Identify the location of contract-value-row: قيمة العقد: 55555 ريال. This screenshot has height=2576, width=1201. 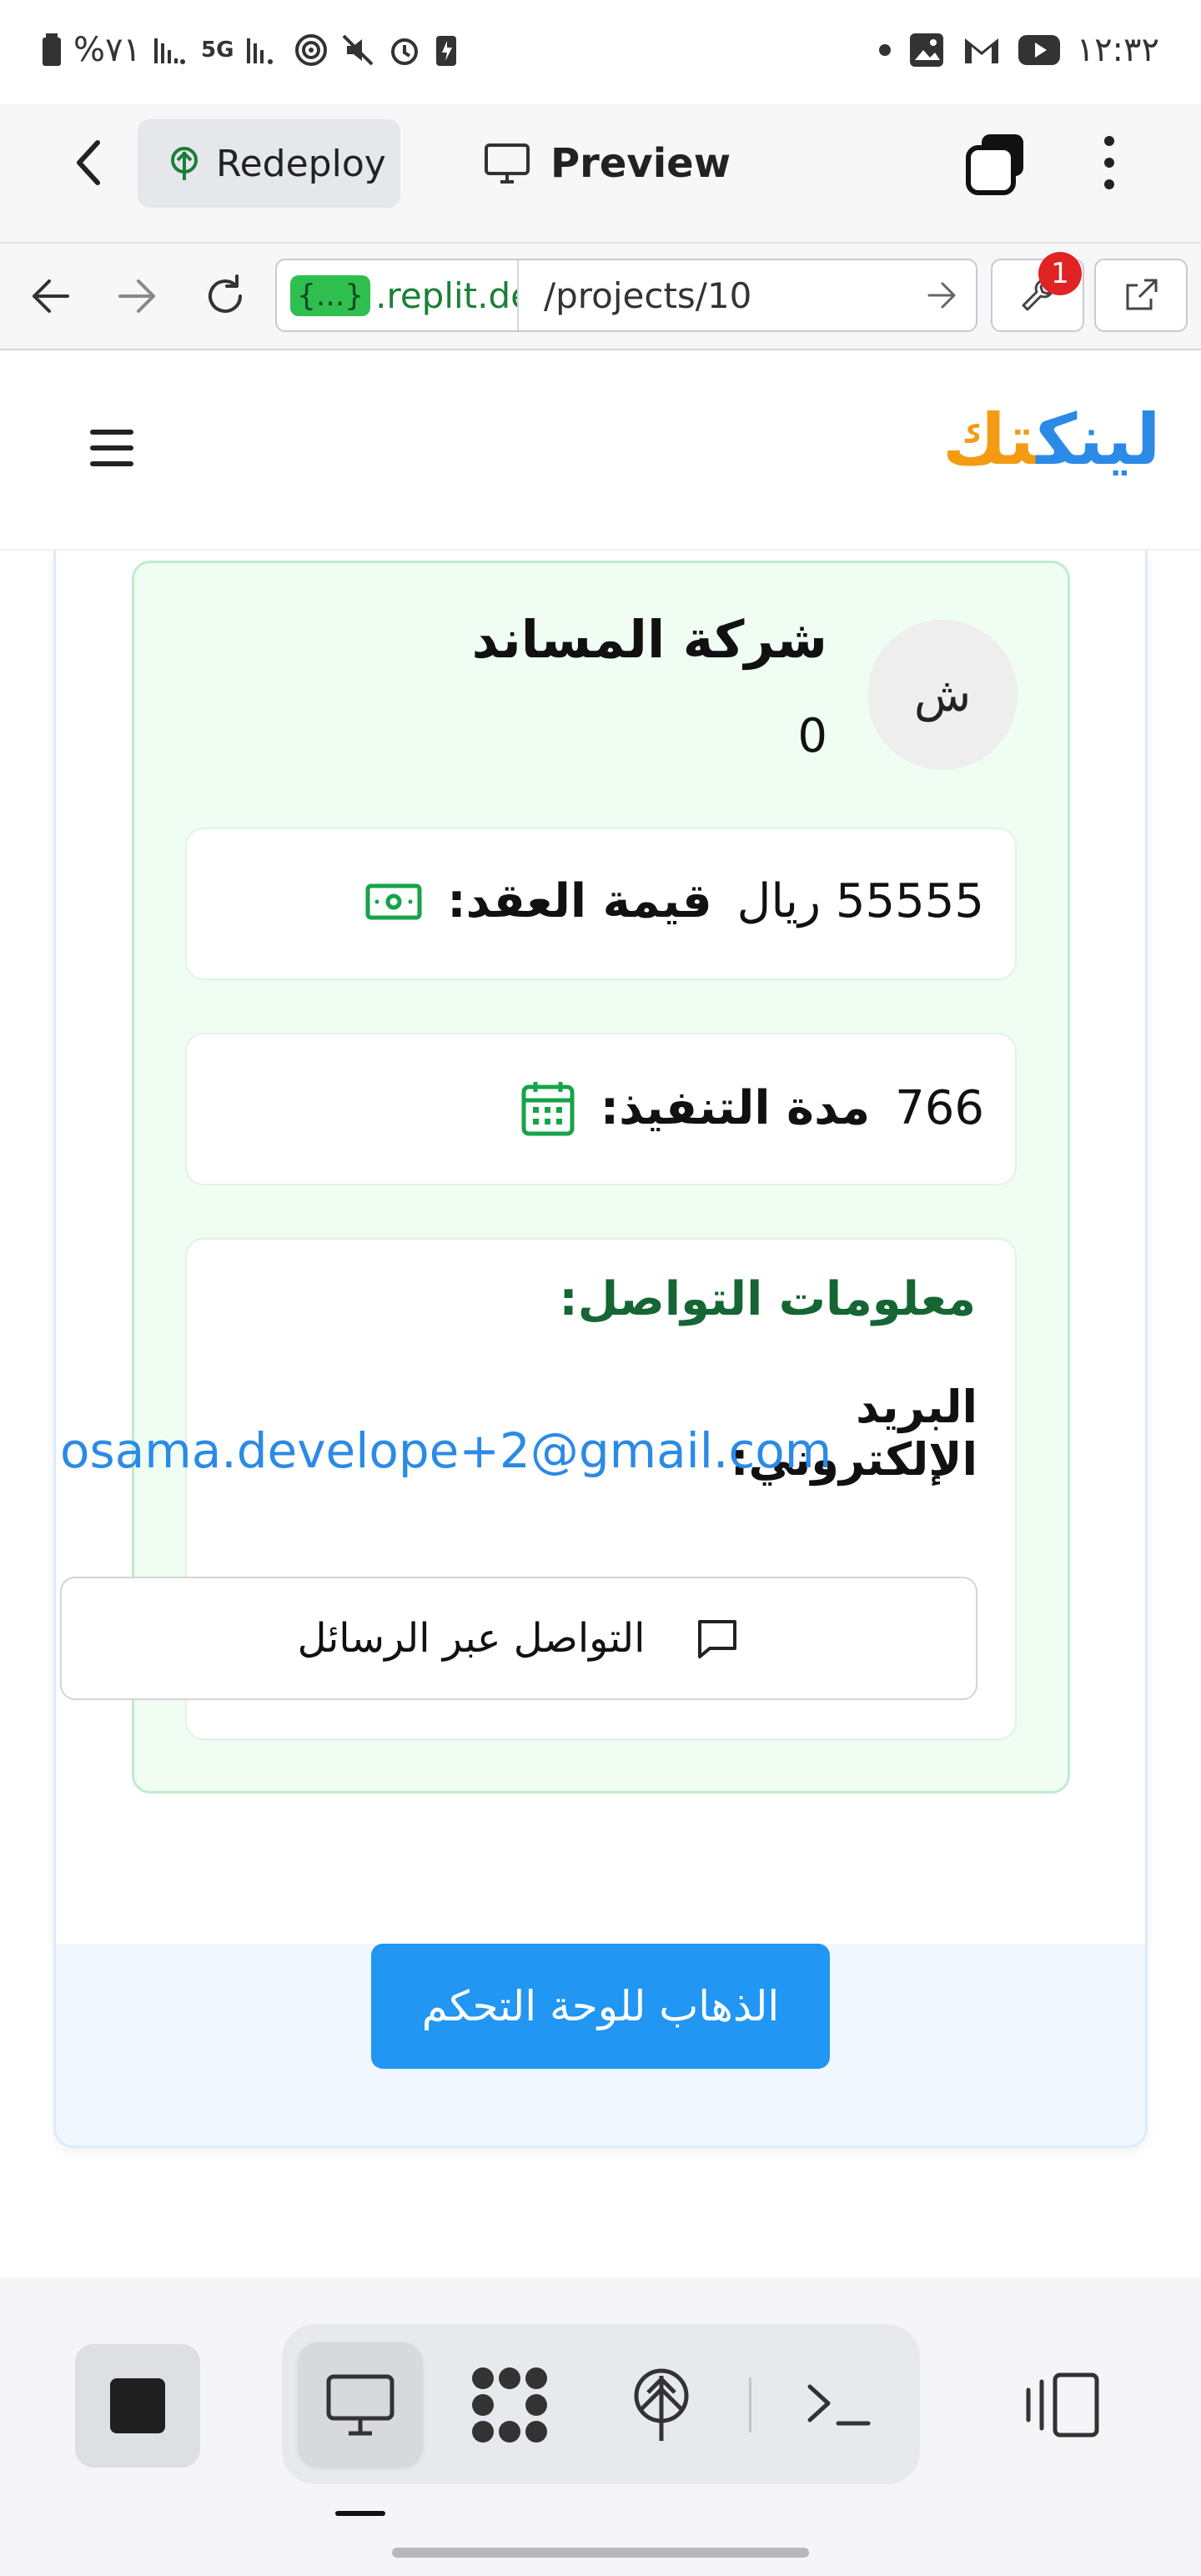
(675, 901).